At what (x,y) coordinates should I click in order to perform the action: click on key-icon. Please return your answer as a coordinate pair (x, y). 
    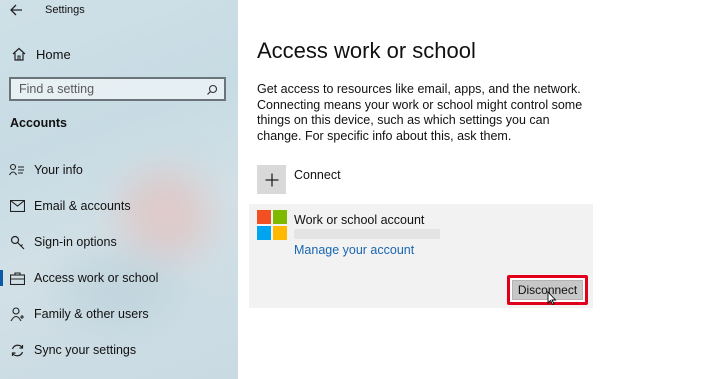
    Looking at the image, I should click on (17, 242).